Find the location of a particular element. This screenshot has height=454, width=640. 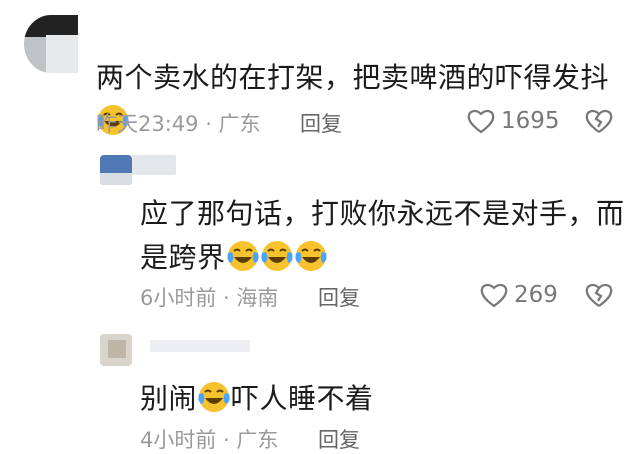

like-button: 1695 is located at coordinates (513, 121).